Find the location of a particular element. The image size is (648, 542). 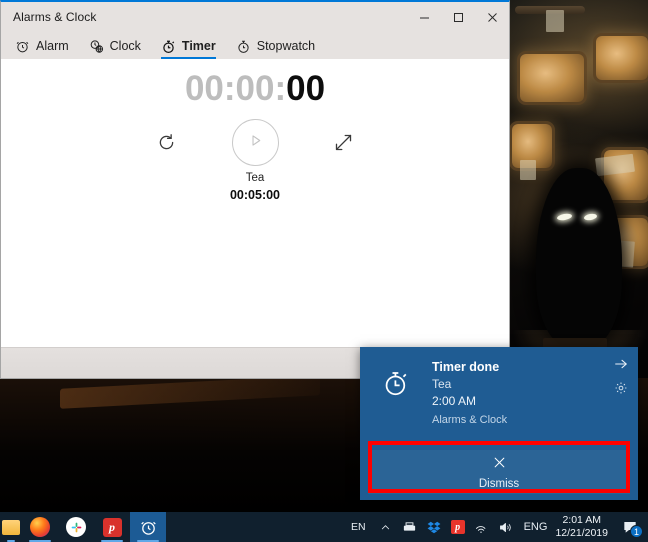

toast-time: 2:00 AM is located at coordinates (454, 401).